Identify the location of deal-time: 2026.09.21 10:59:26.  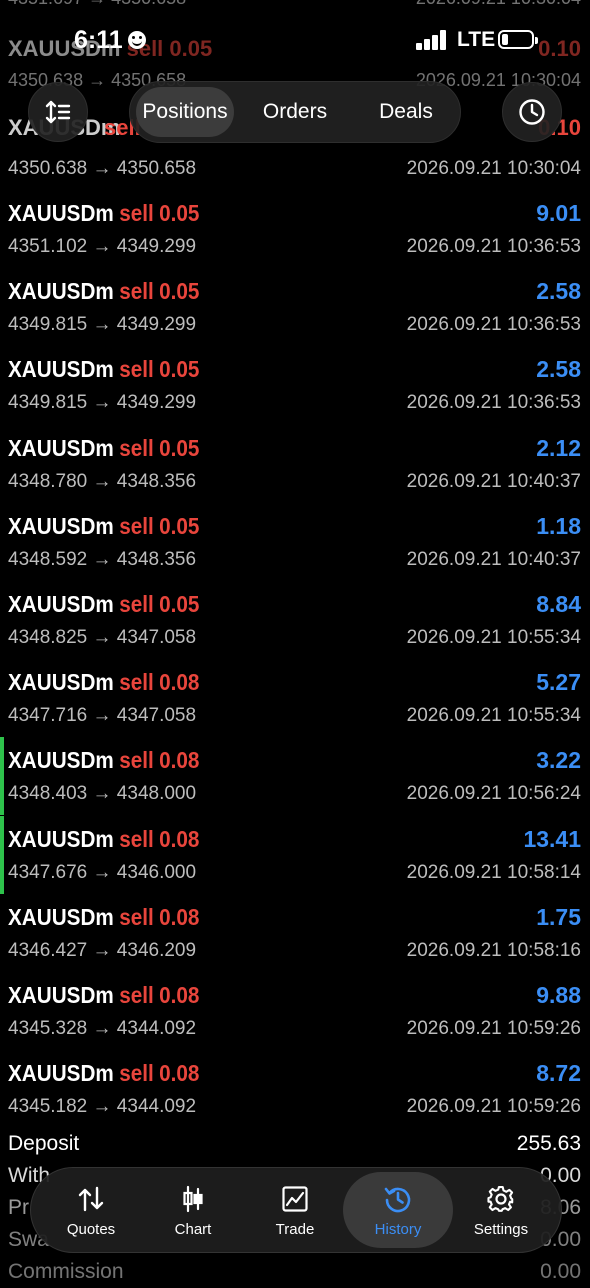
(493, 1028).